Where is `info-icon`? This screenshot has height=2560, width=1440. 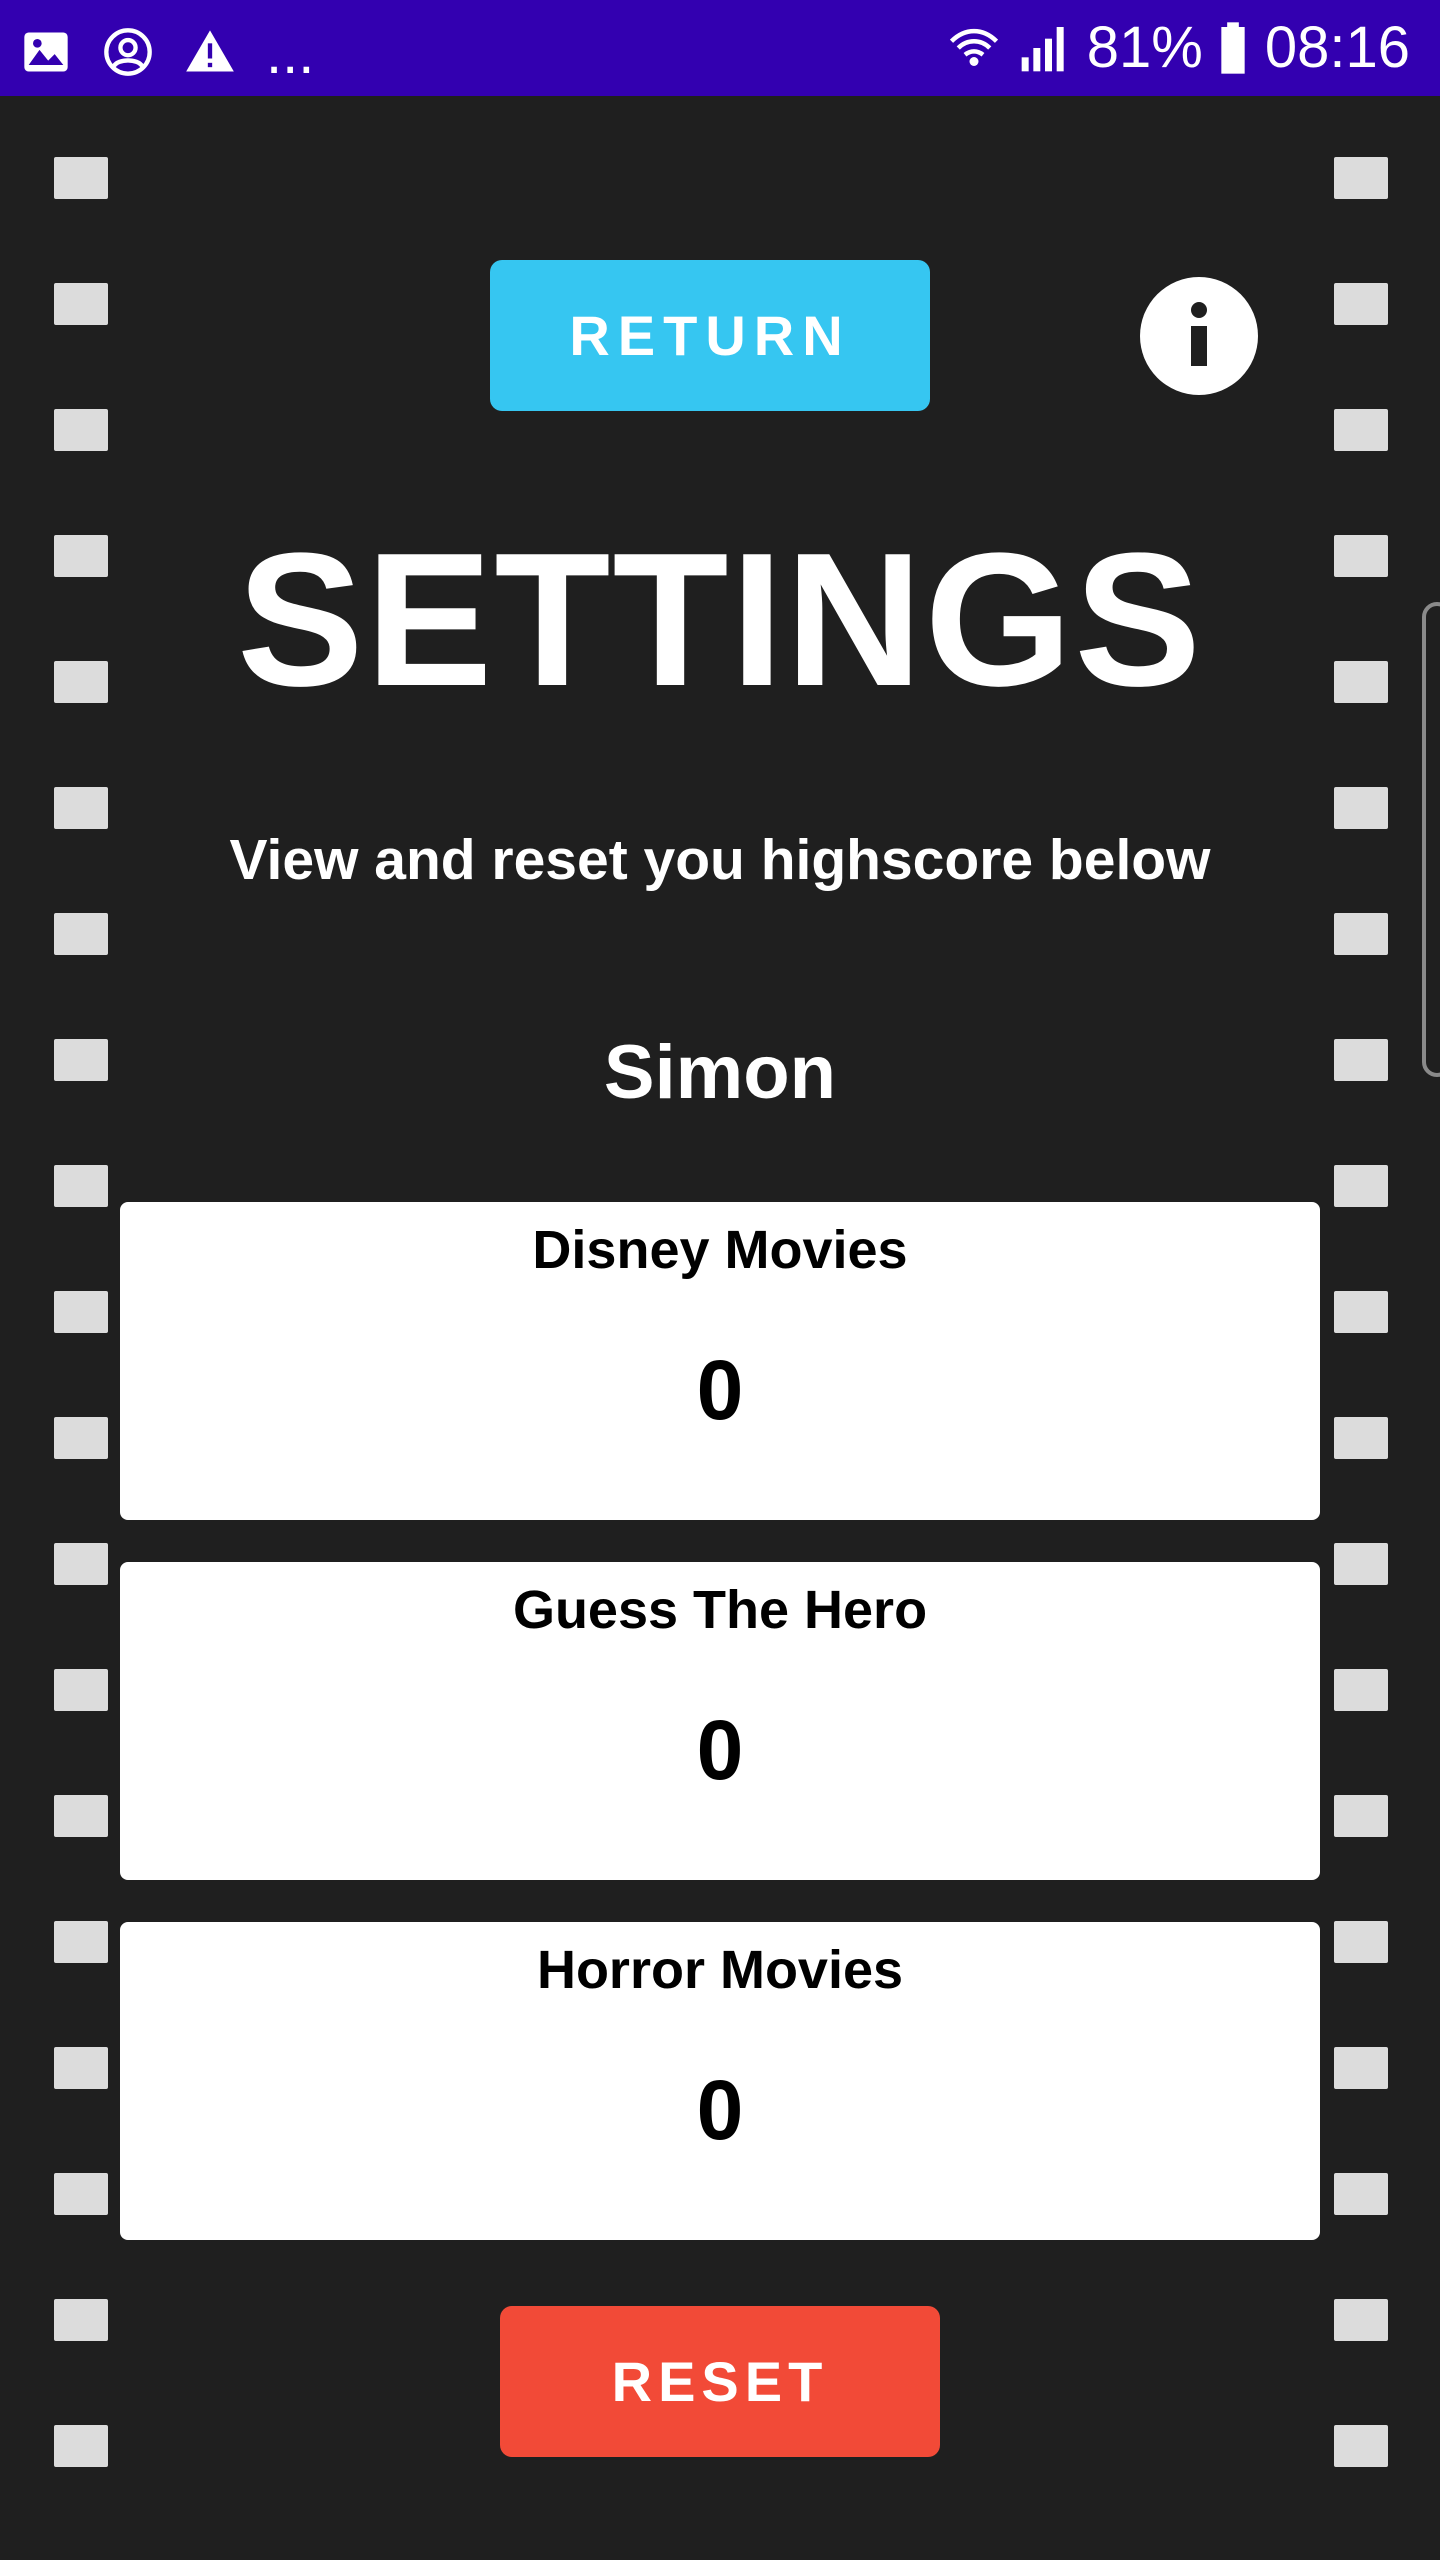 info-icon is located at coordinates (1199, 336).